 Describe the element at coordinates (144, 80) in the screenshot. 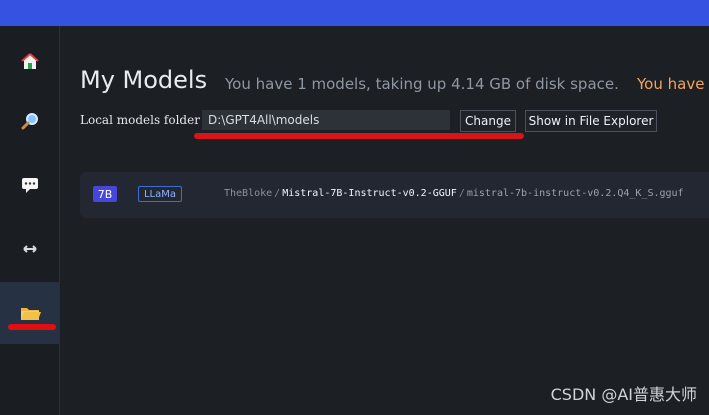

I see `page-title: My Models` at that location.